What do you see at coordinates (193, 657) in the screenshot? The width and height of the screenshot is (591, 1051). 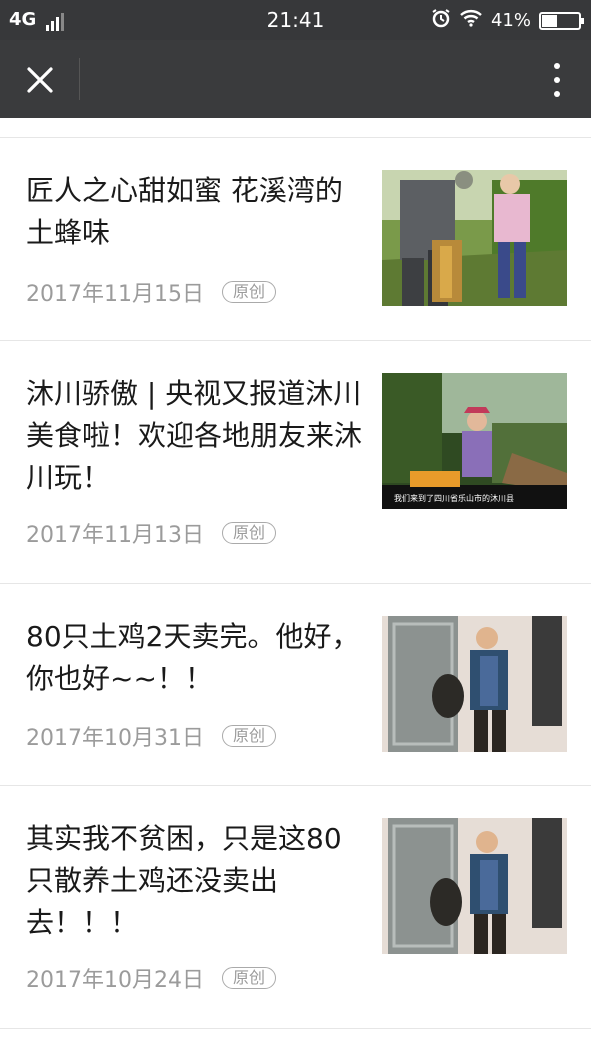 I see `article-title: 80只土鸡2天卖完。他好，你也好~~！！` at bounding box center [193, 657].